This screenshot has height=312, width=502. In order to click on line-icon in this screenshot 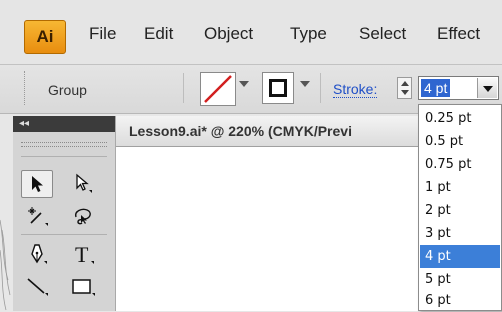, I will do `click(37, 287)`.